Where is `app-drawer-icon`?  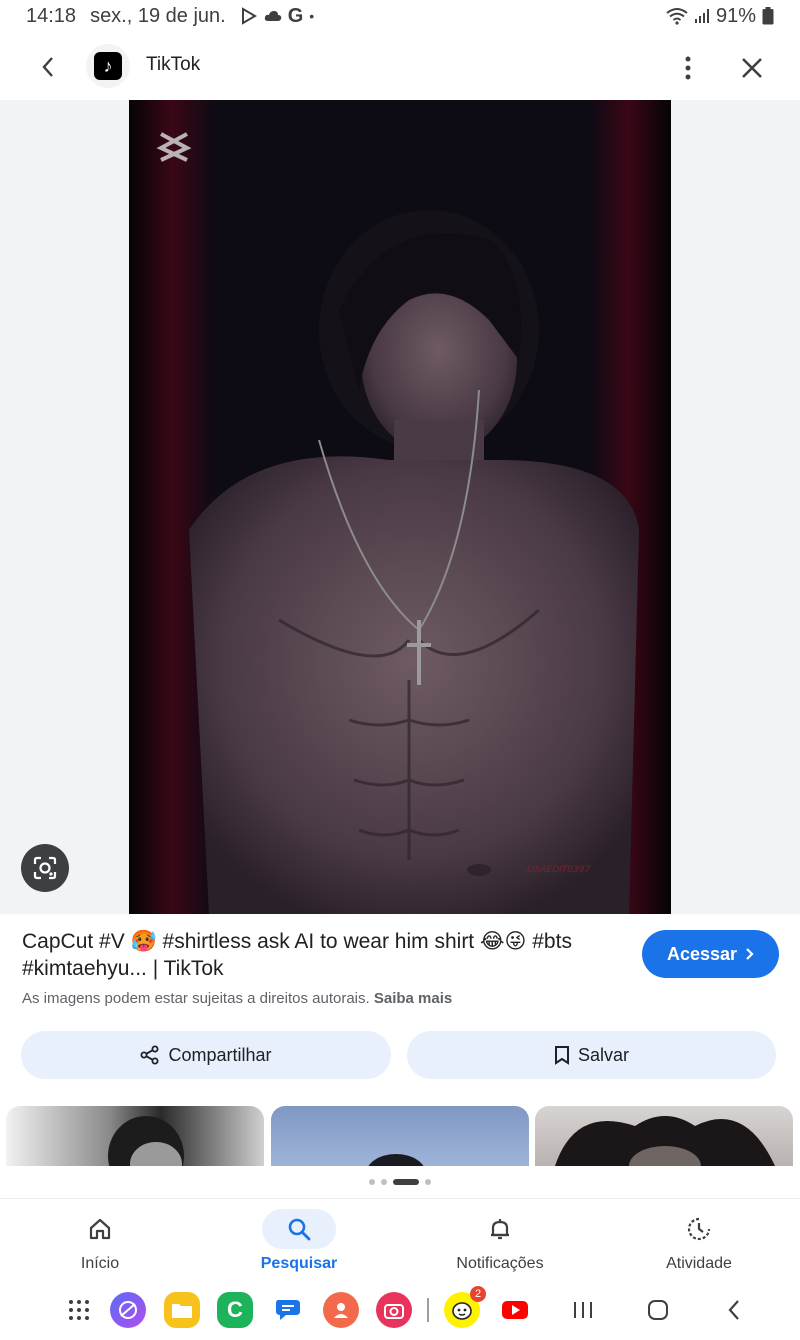
app-drawer-icon is located at coordinates (79, 1310).